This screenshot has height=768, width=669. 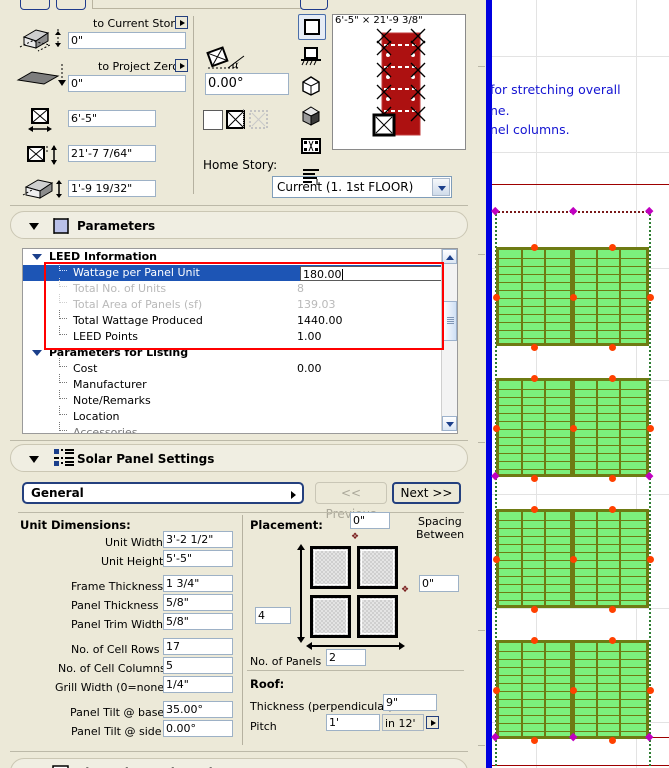 What do you see at coordinates (163, 493) in the screenshot?
I see `page-selector-combo: General` at bounding box center [163, 493].